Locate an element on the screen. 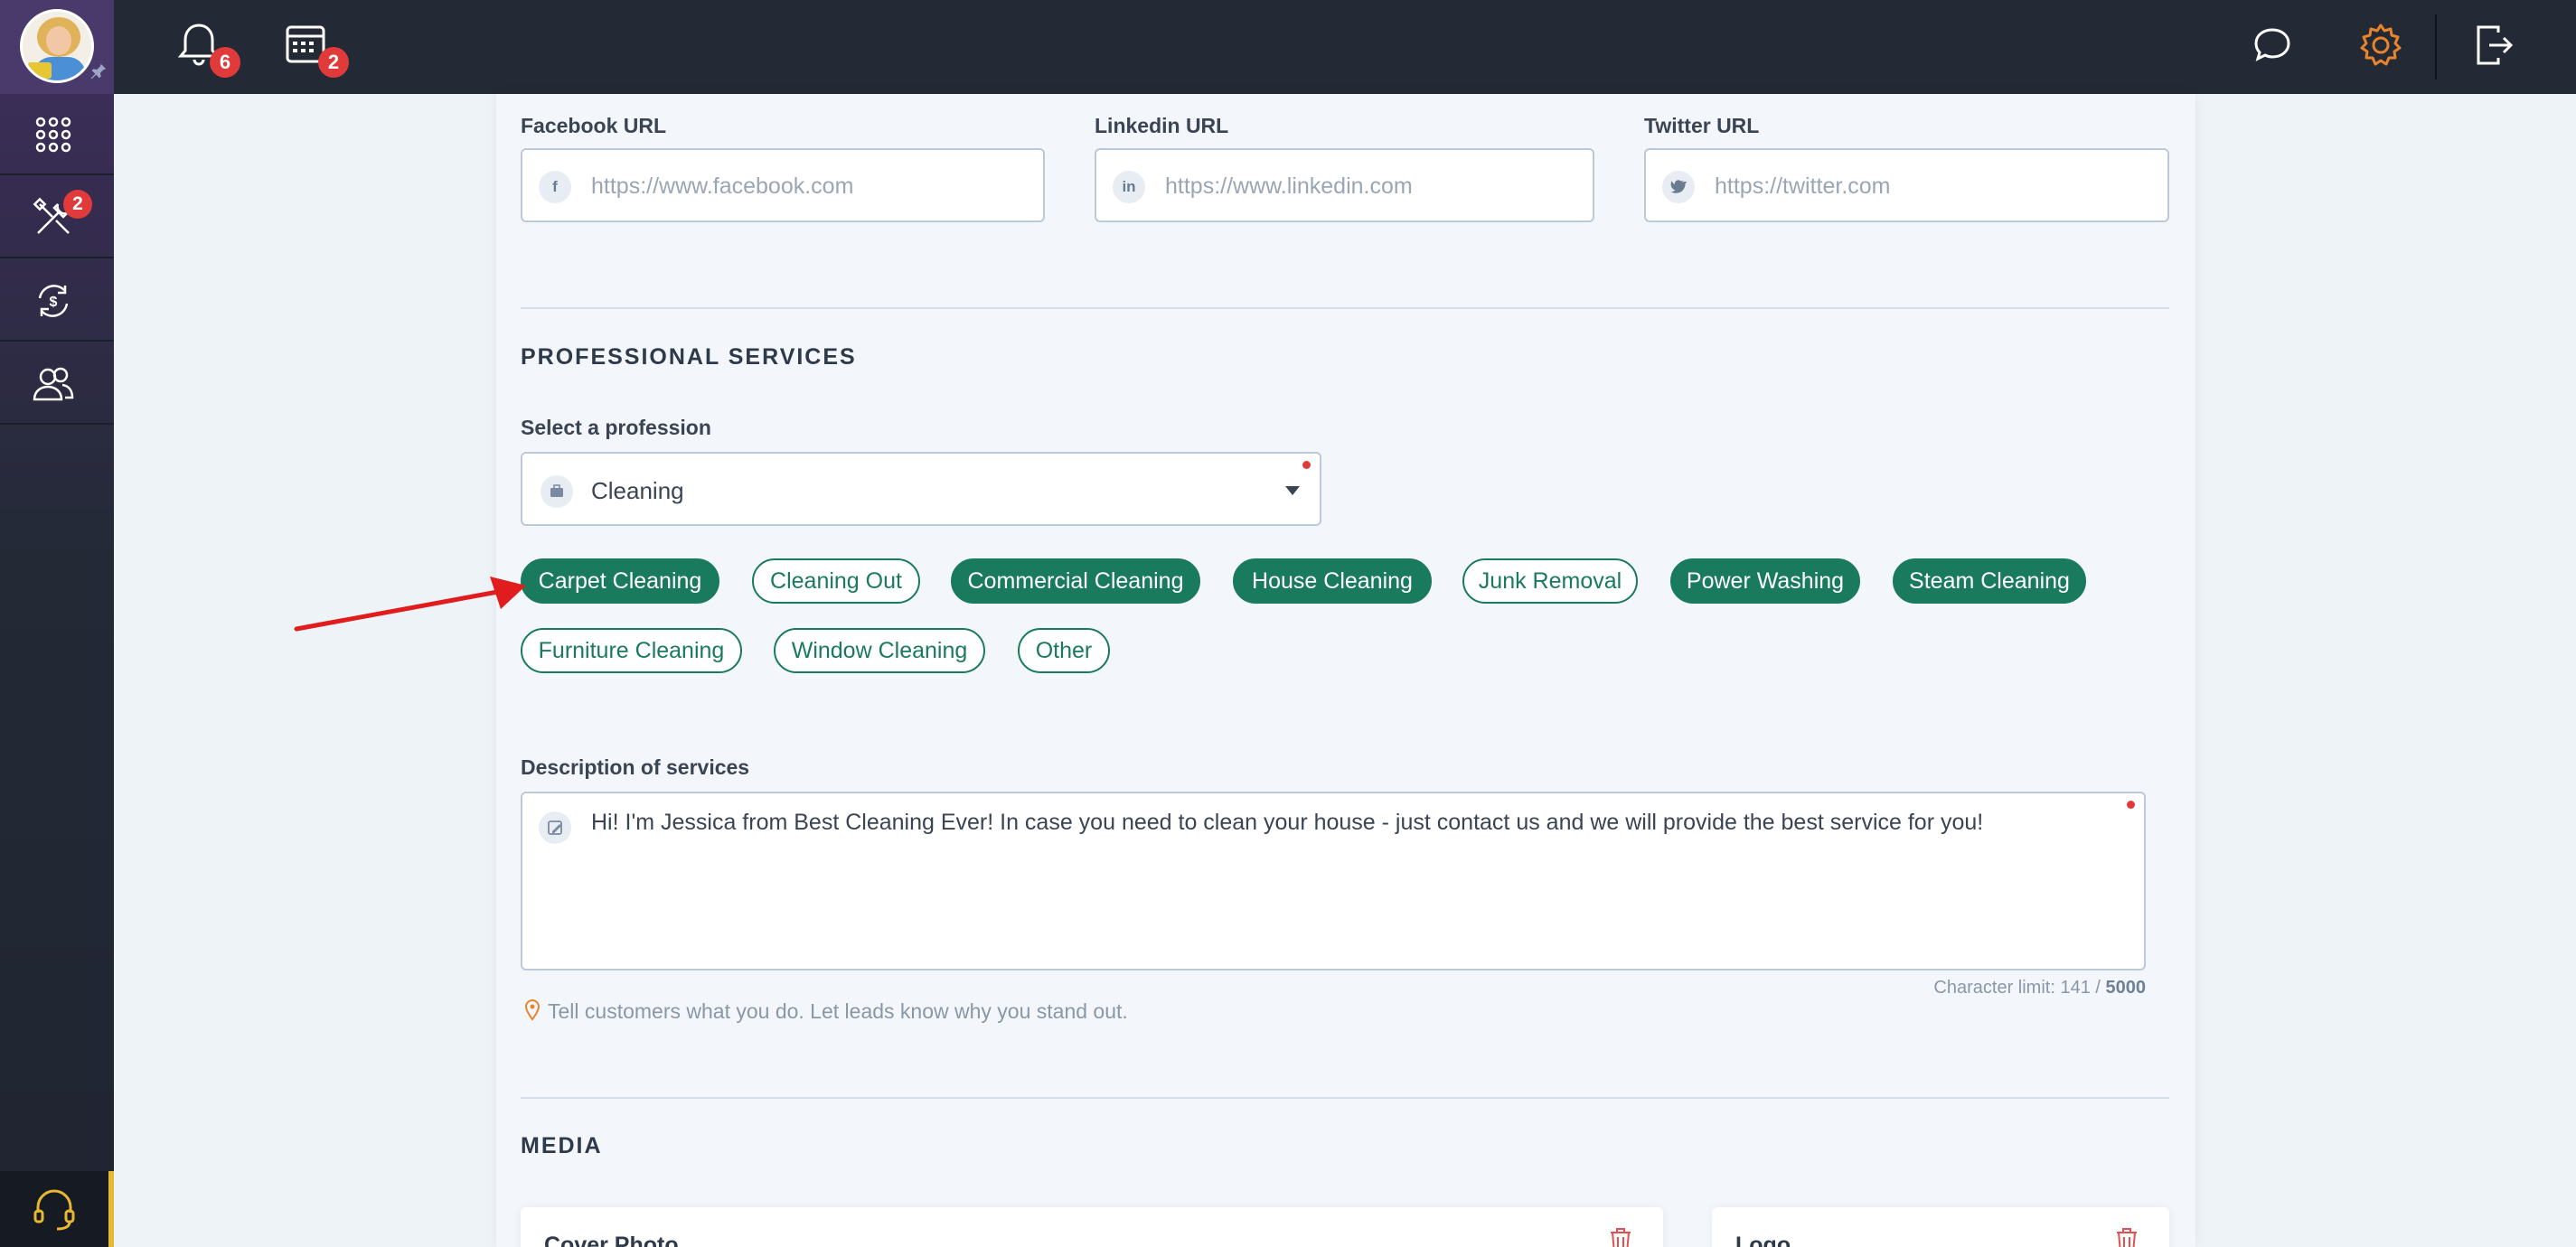 The height and width of the screenshot is (1247, 2576). chip-power-washing: Power Washing is located at coordinates (1765, 581).